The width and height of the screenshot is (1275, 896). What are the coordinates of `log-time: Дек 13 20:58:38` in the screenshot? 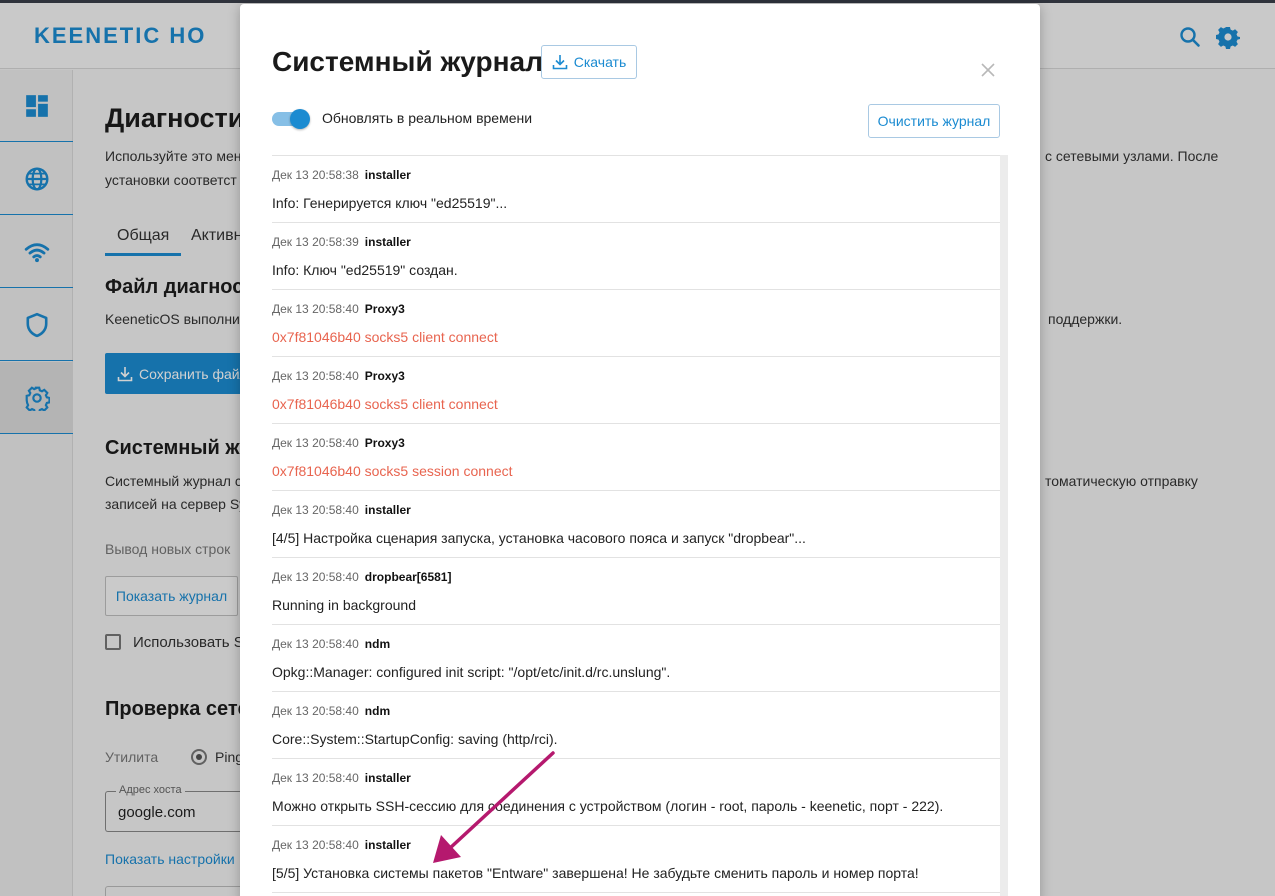 It's located at (315, 175).